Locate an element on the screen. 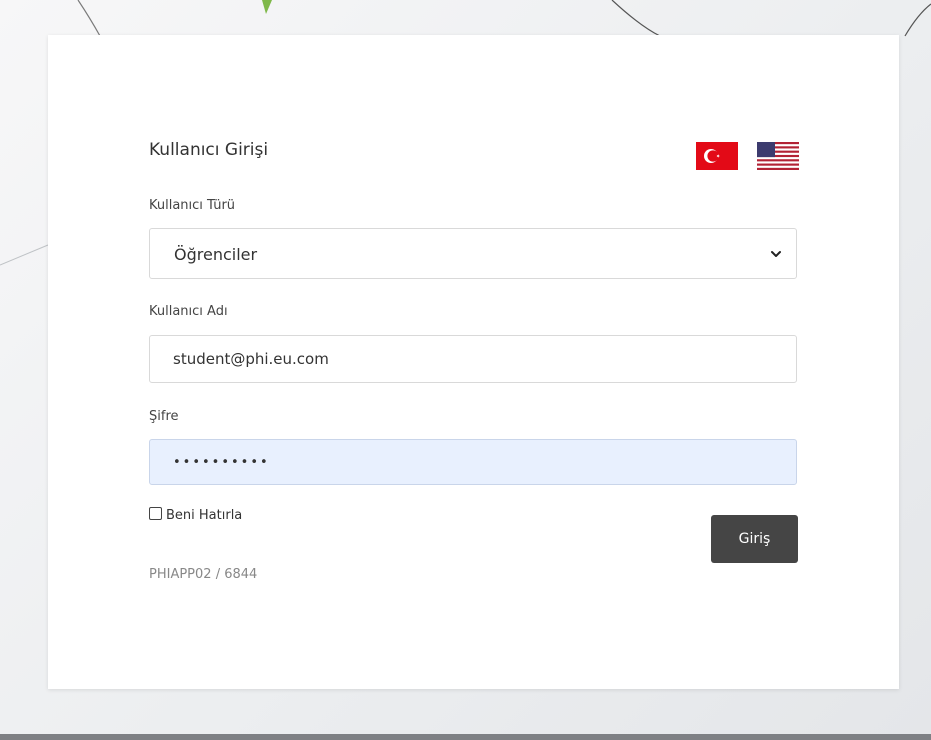  login-title: Kullanıcı Girişi is located at coordinates (209, 150).